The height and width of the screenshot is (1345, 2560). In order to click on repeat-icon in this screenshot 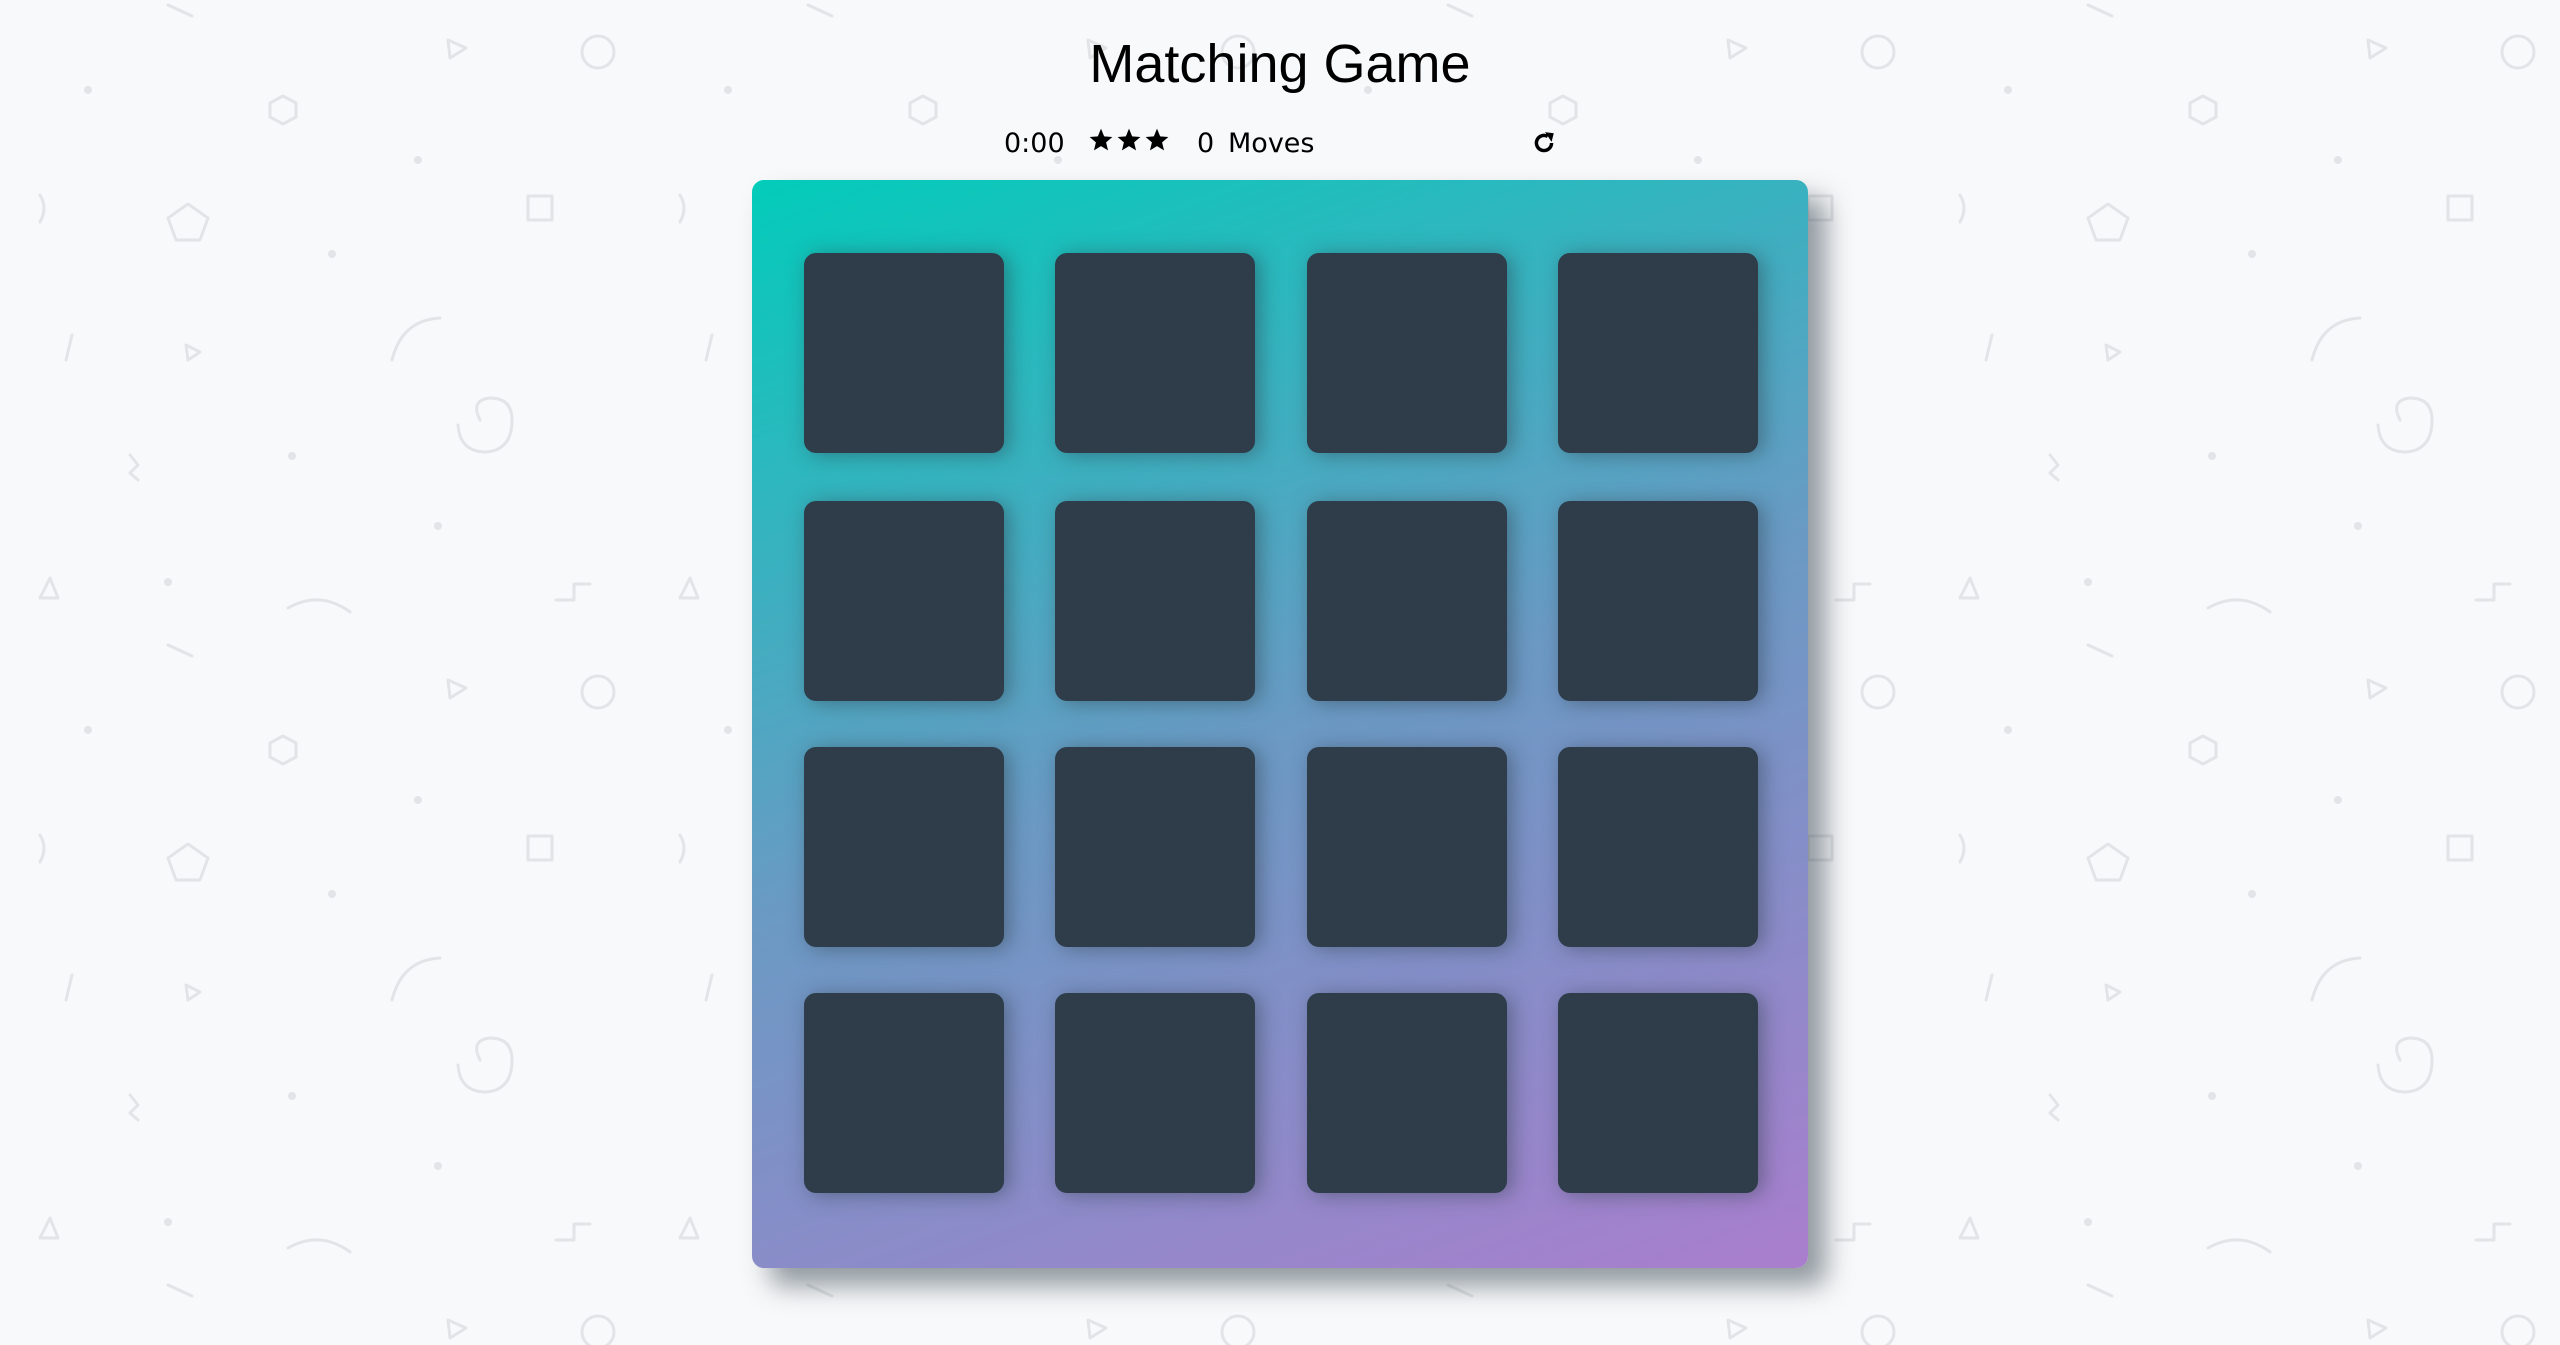, I will do `click(1544, 142)`.